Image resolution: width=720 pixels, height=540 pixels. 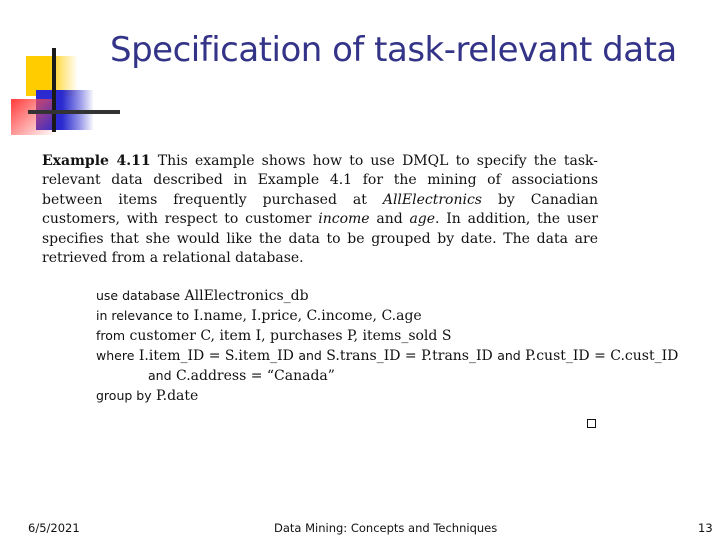 I want to click on query-keyword: in relevance to, so click(x=143, y=315).